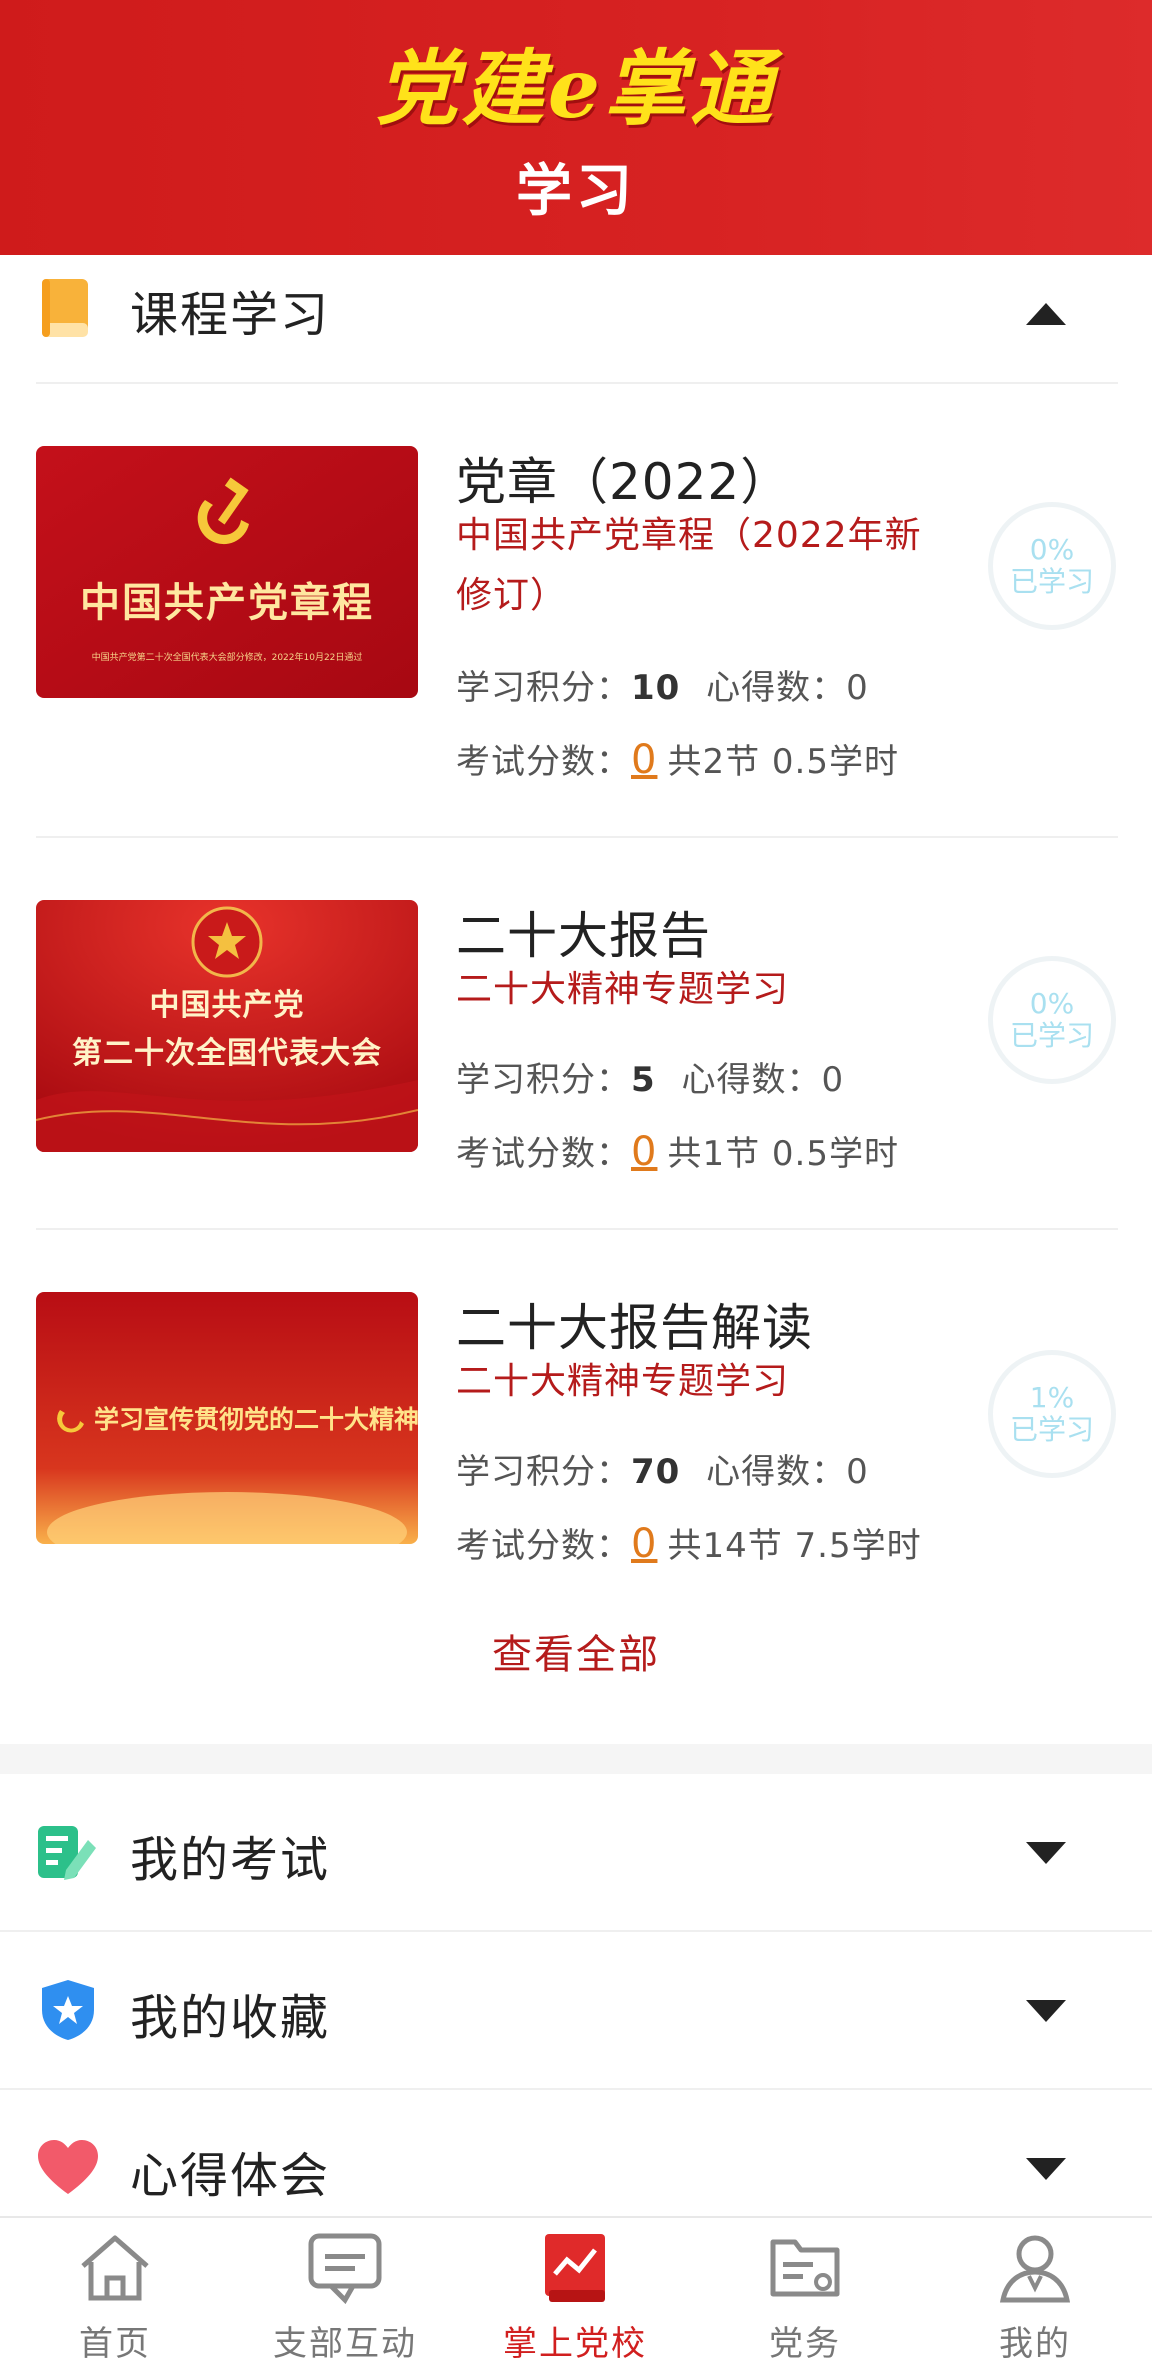 The width and height of the screenshot is (1152, 2376). I want to click on course-exam: 考试分数：0 共2节 0.5学时, so click(677, 758).